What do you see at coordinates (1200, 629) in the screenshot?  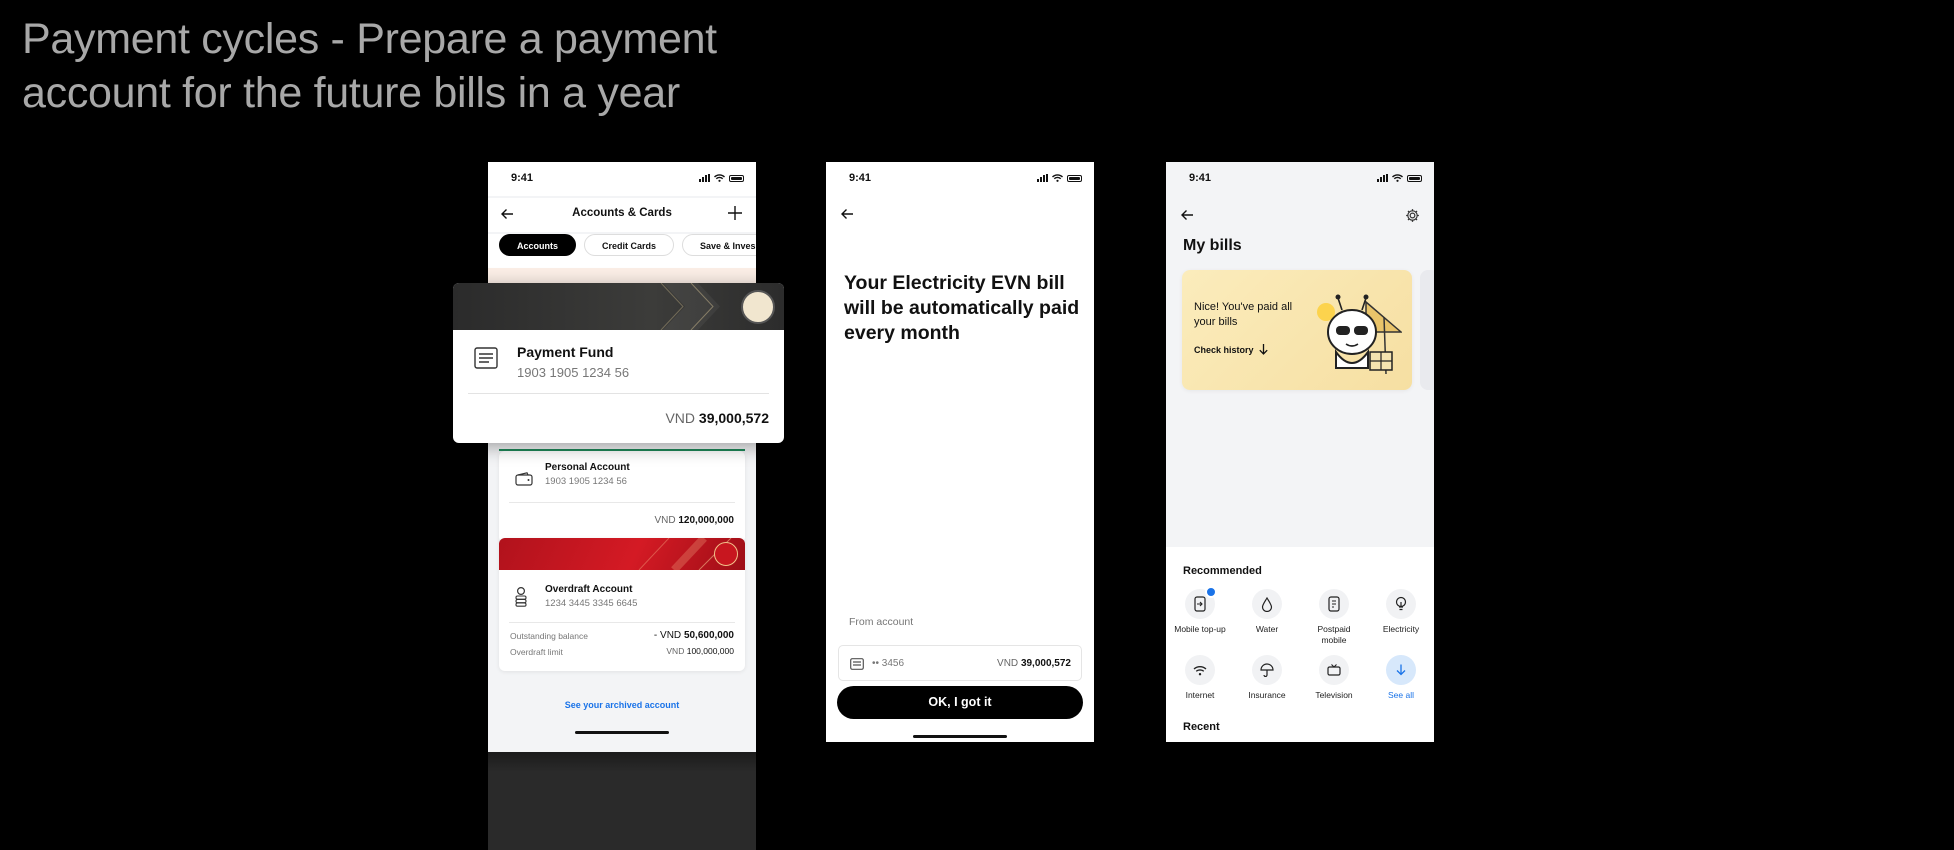 I see `service-label: Mobile top-up` at bounding box center [1200, 629].